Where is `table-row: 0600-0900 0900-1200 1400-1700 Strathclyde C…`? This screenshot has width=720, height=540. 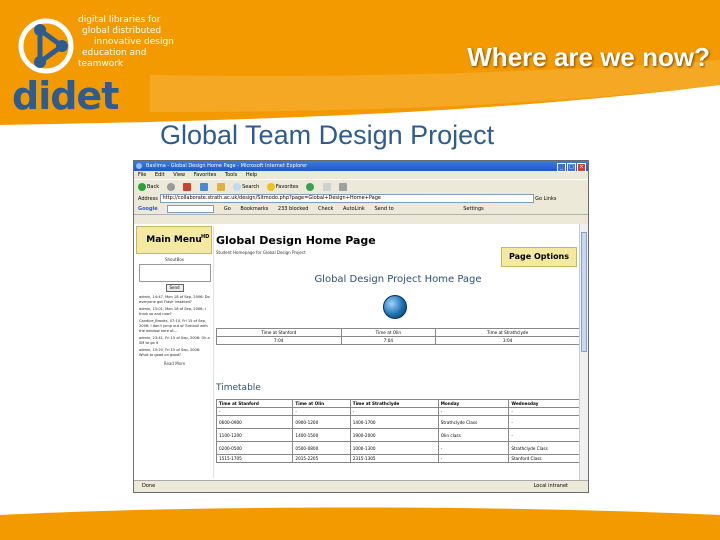 table-row: 0600-0900 0900-1200 1400-1700 Strathclyde C… is located at coordinates (397, 422).